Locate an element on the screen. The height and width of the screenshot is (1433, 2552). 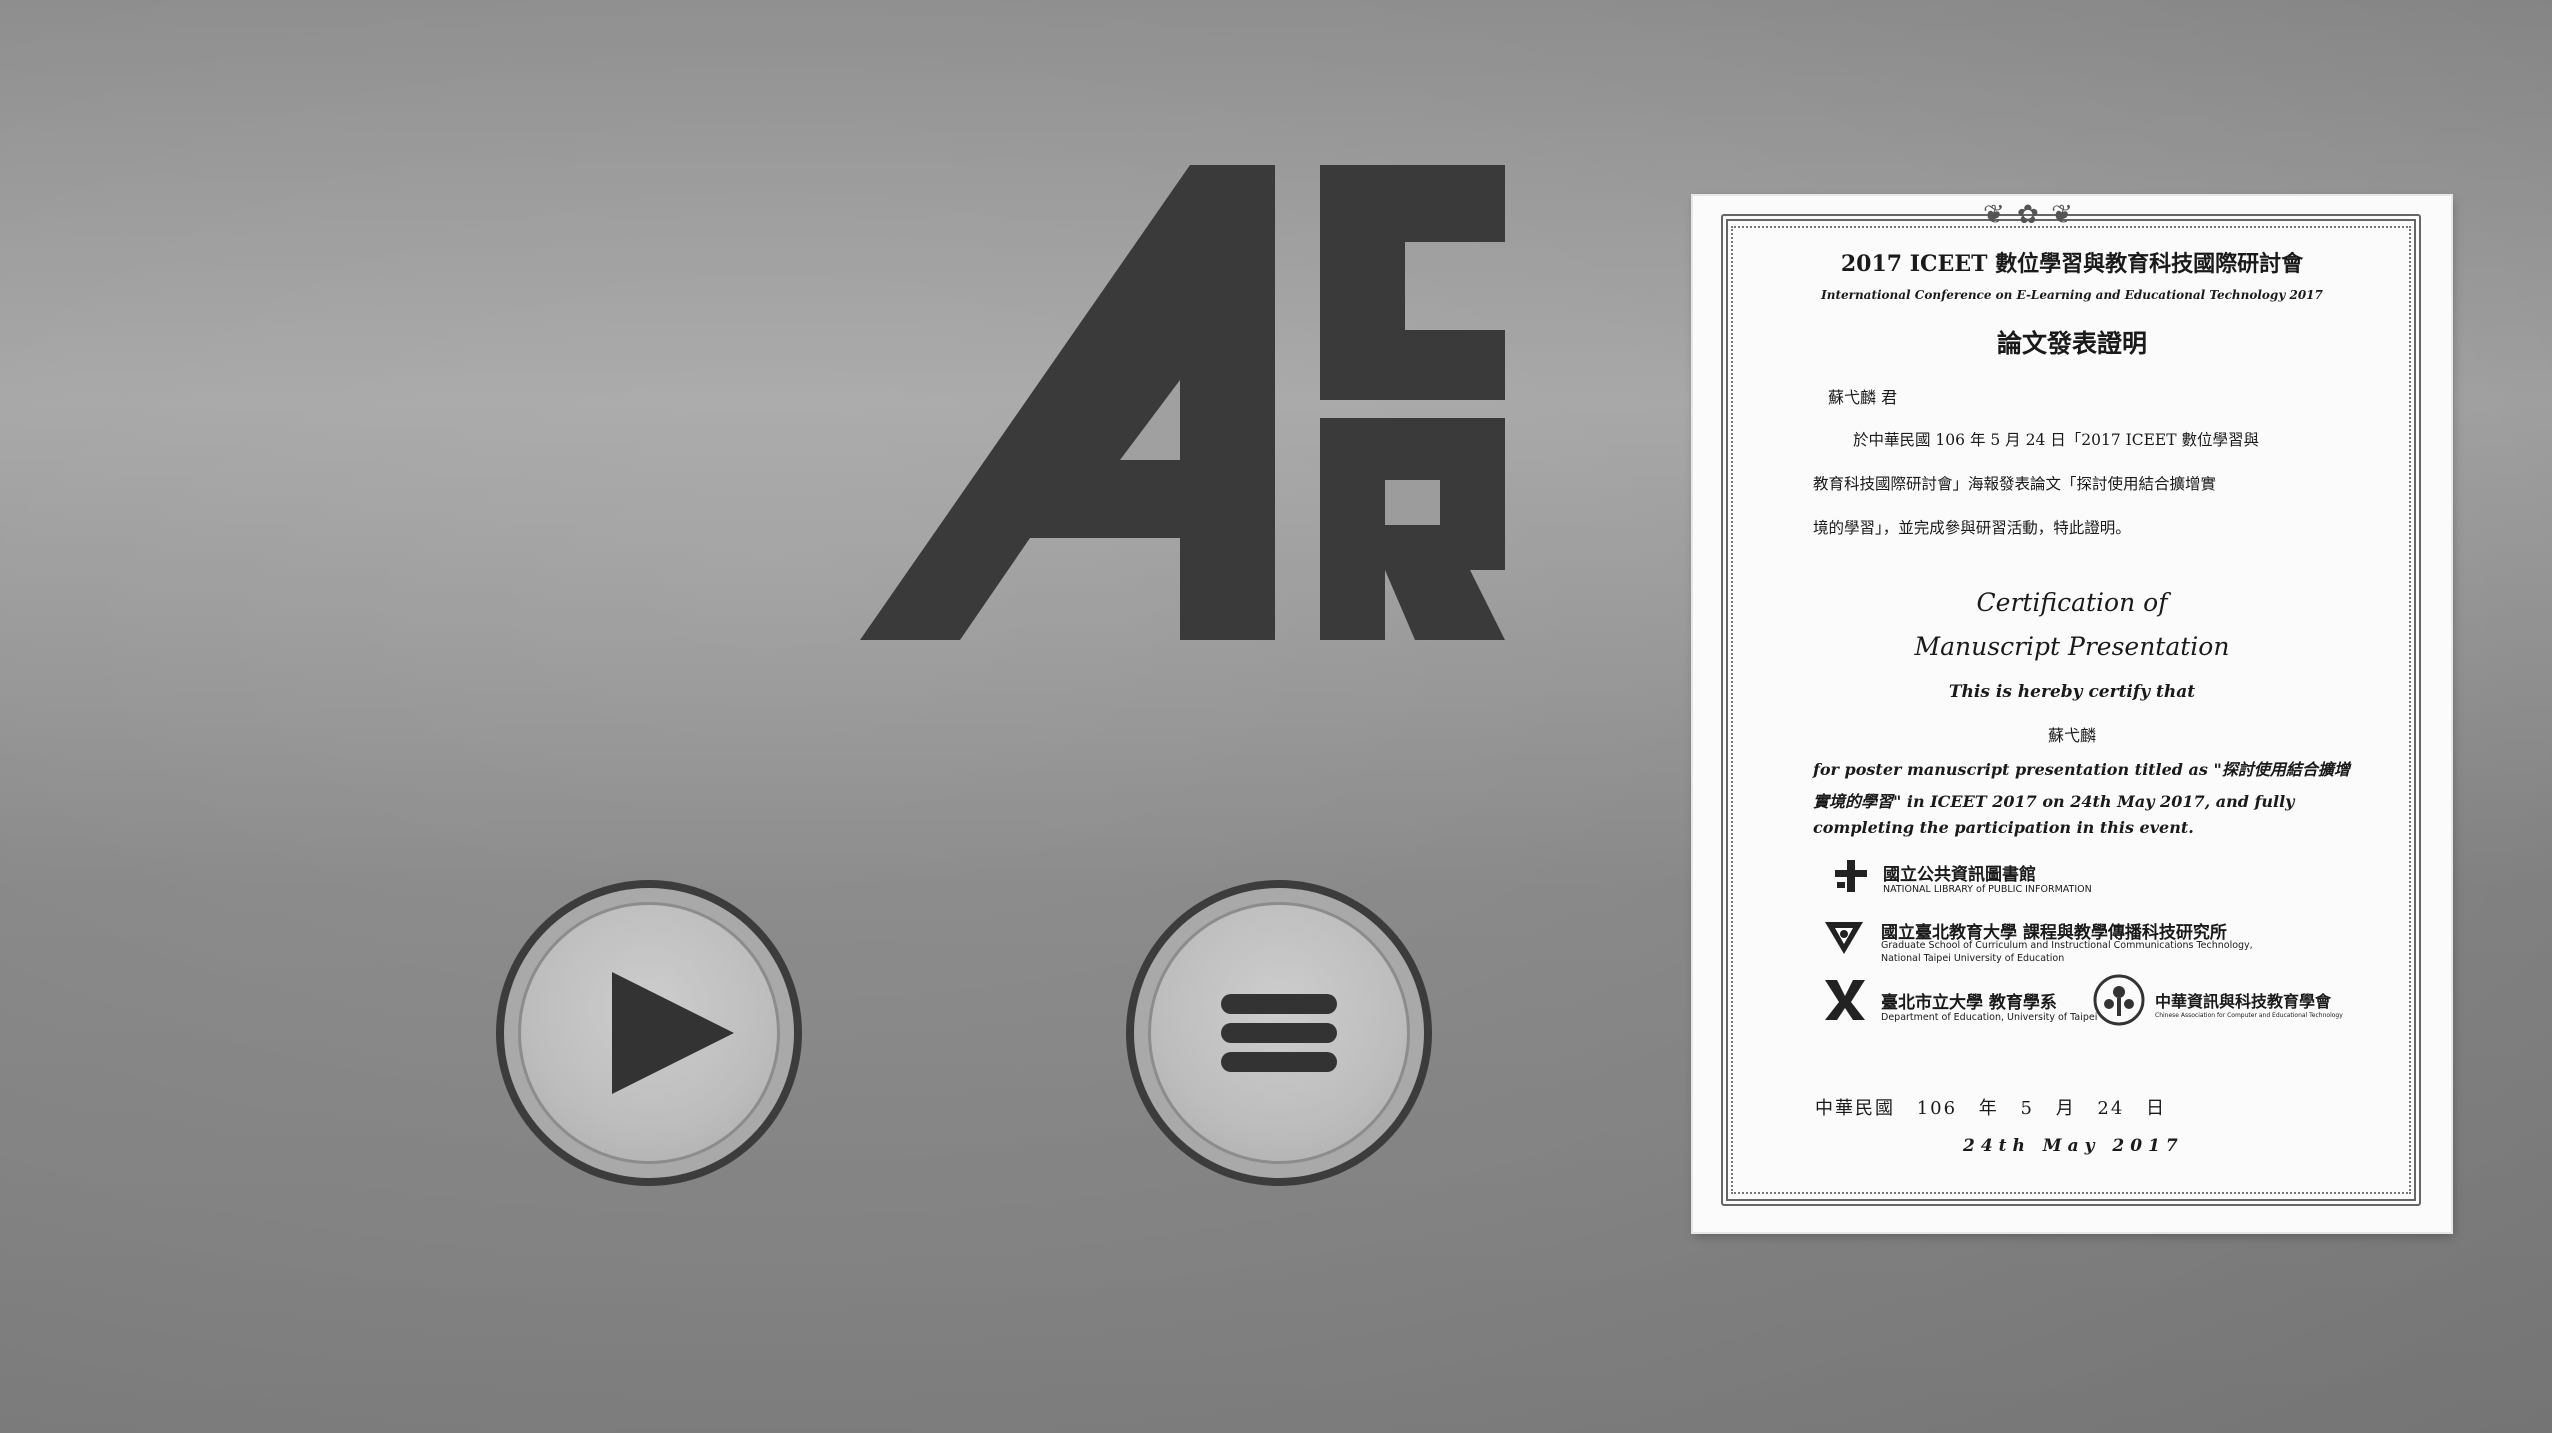
logo-letter-a is located at coordinates (1067, 402).